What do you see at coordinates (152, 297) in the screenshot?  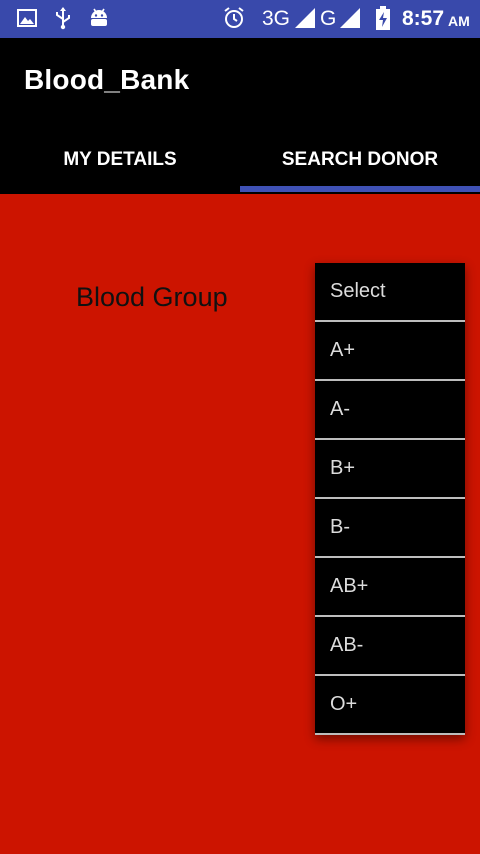 I see `blood-group-label: Blood Group` at bounding box center [152, 297].